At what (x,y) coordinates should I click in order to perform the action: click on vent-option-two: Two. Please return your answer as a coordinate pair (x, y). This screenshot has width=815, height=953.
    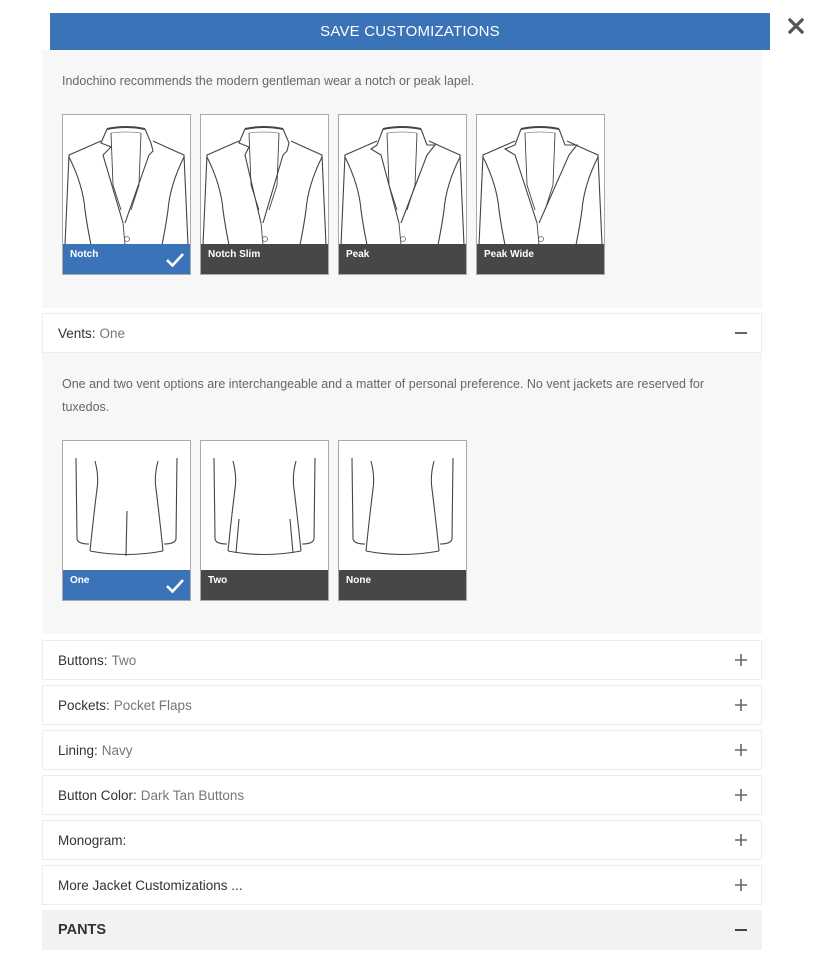
    Looking at the image, I should click on (264, 520).